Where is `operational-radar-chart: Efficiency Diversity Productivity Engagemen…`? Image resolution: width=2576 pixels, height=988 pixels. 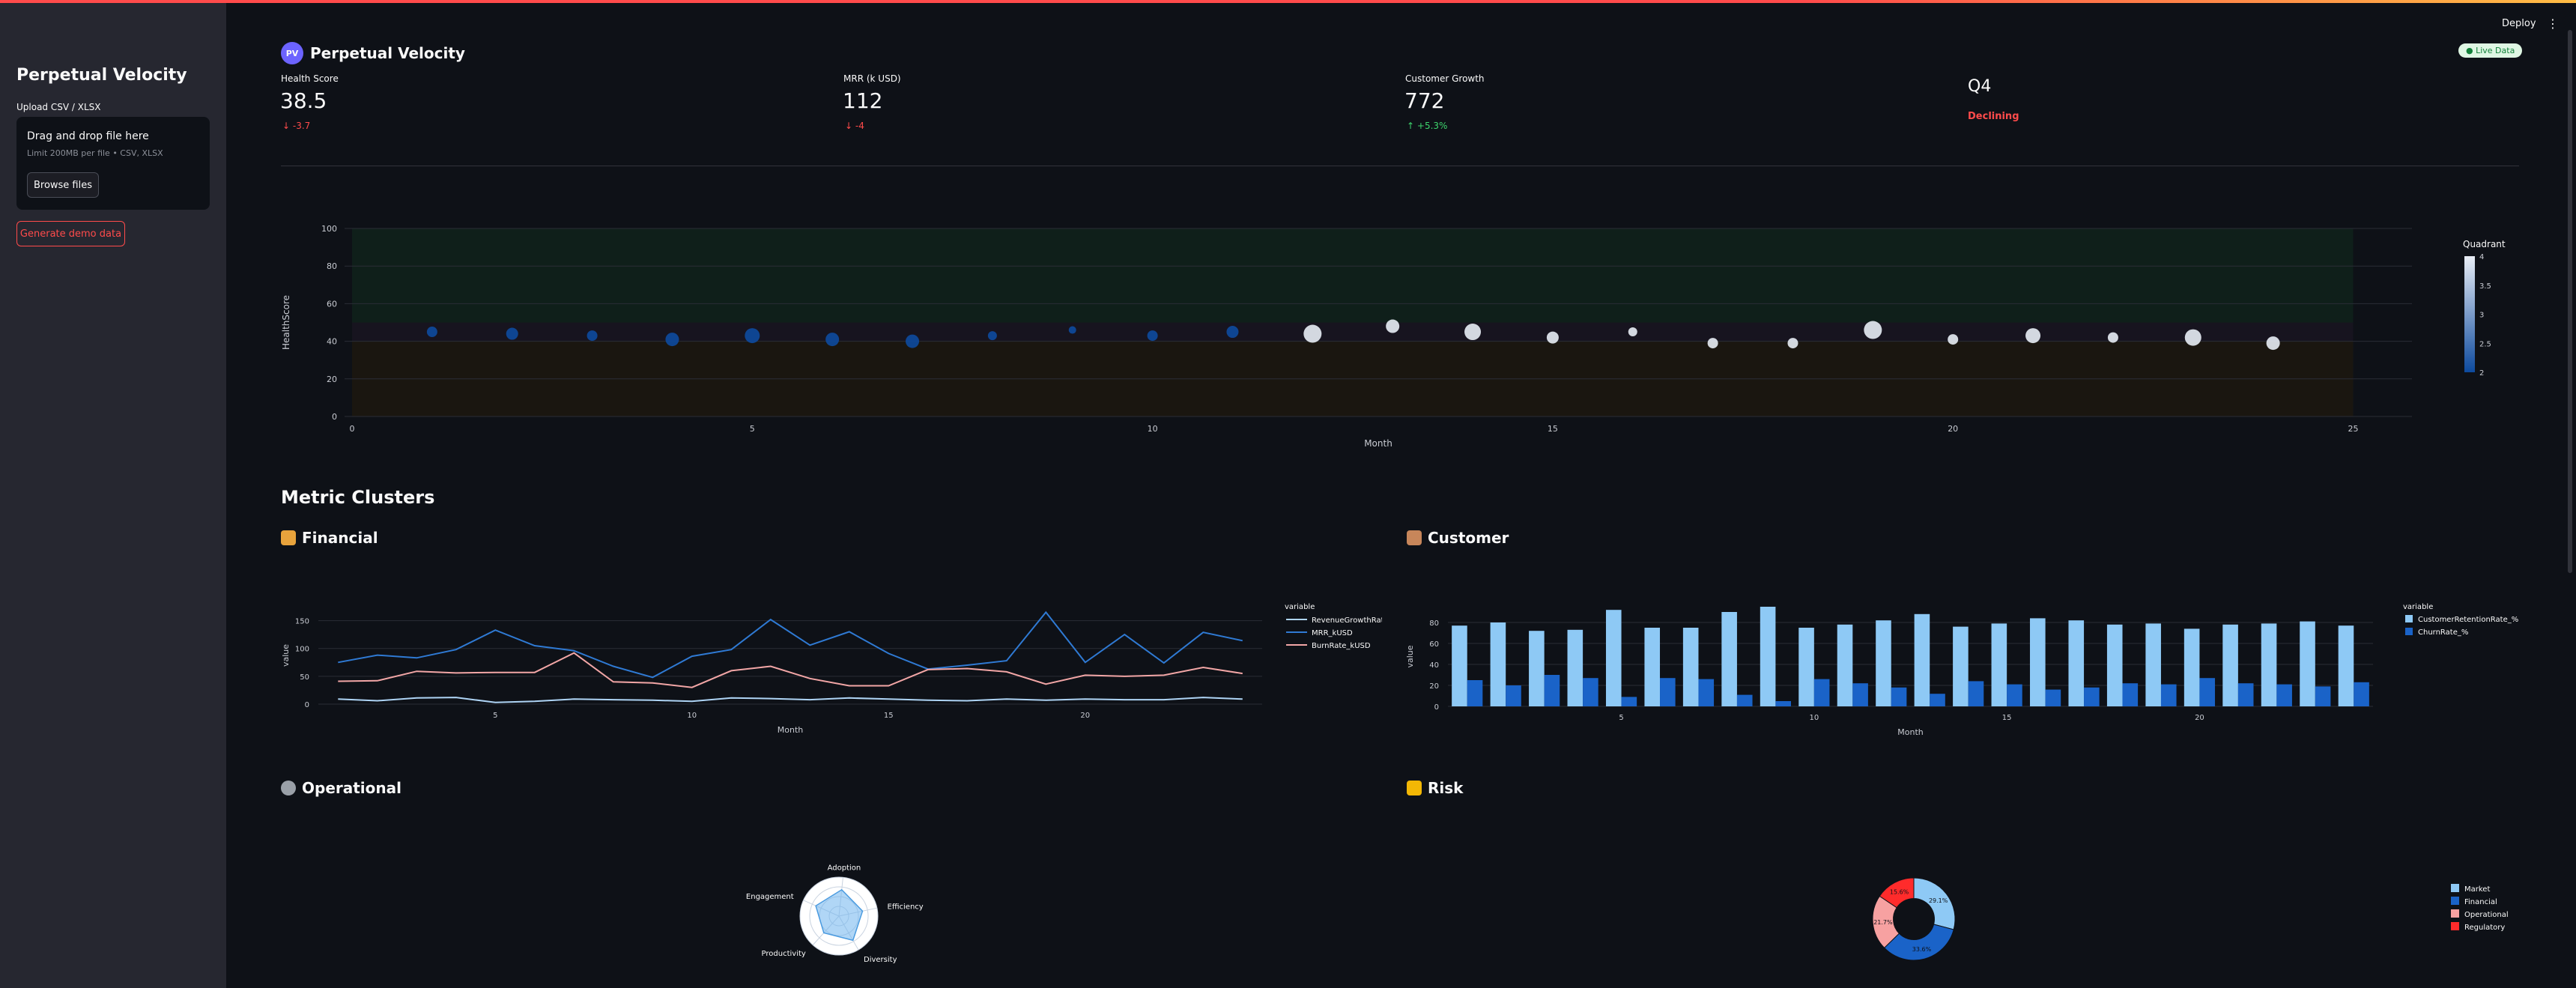
operational-radar-chart: Efficiency Diversity Productivity Engagemen… is located at coordinates (839, 921).